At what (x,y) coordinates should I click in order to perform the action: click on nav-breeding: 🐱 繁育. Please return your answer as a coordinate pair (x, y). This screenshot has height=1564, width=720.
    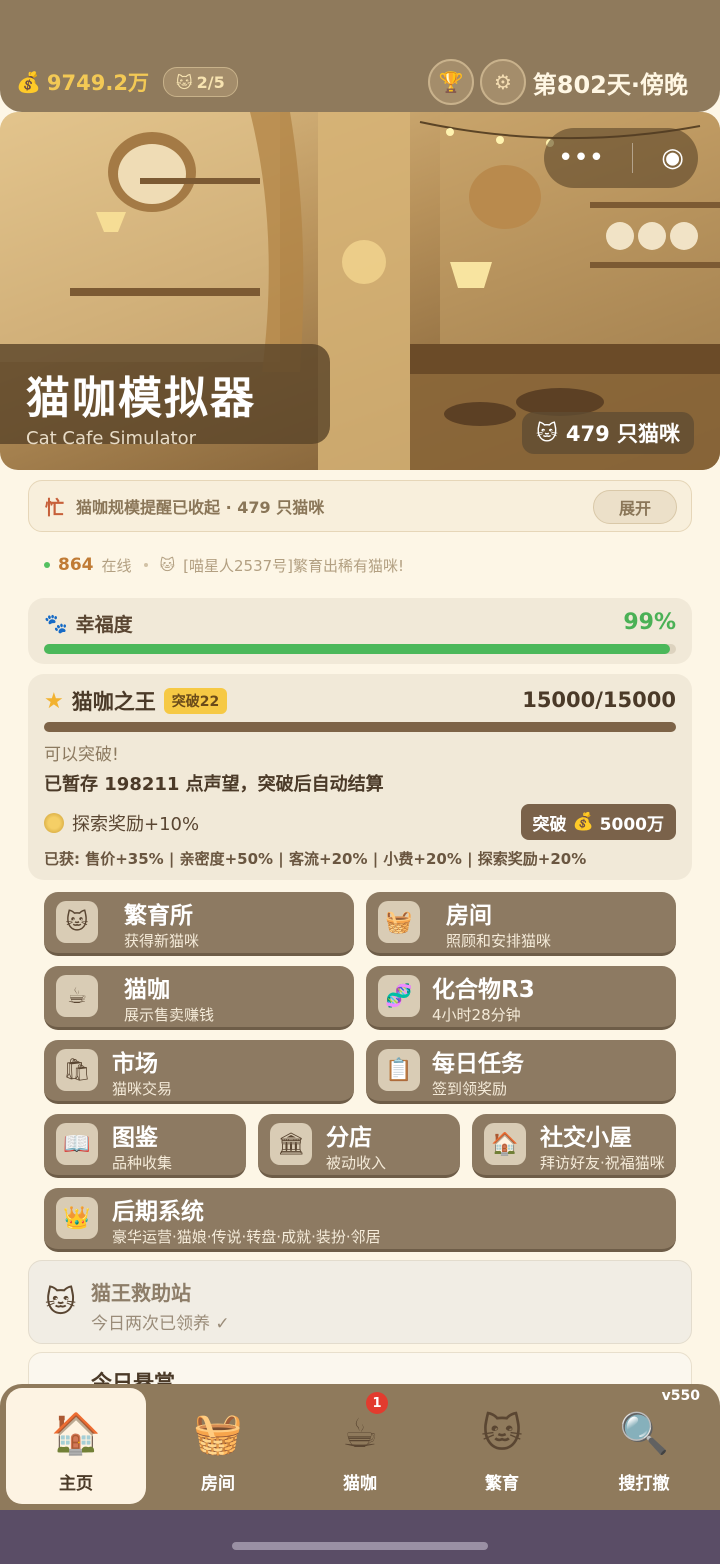
    Looking at the image, I should click on (502, 1446).